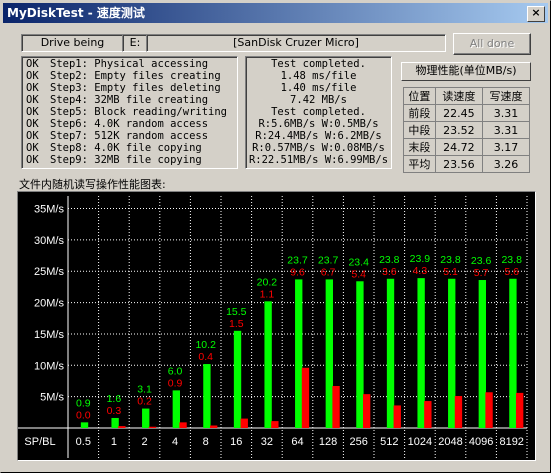 The height and width of the screenshot is (473, 551). Describe the element at coordinates (481, 261) in the screenshot. I see `read-value-label: 23.6` at that location.